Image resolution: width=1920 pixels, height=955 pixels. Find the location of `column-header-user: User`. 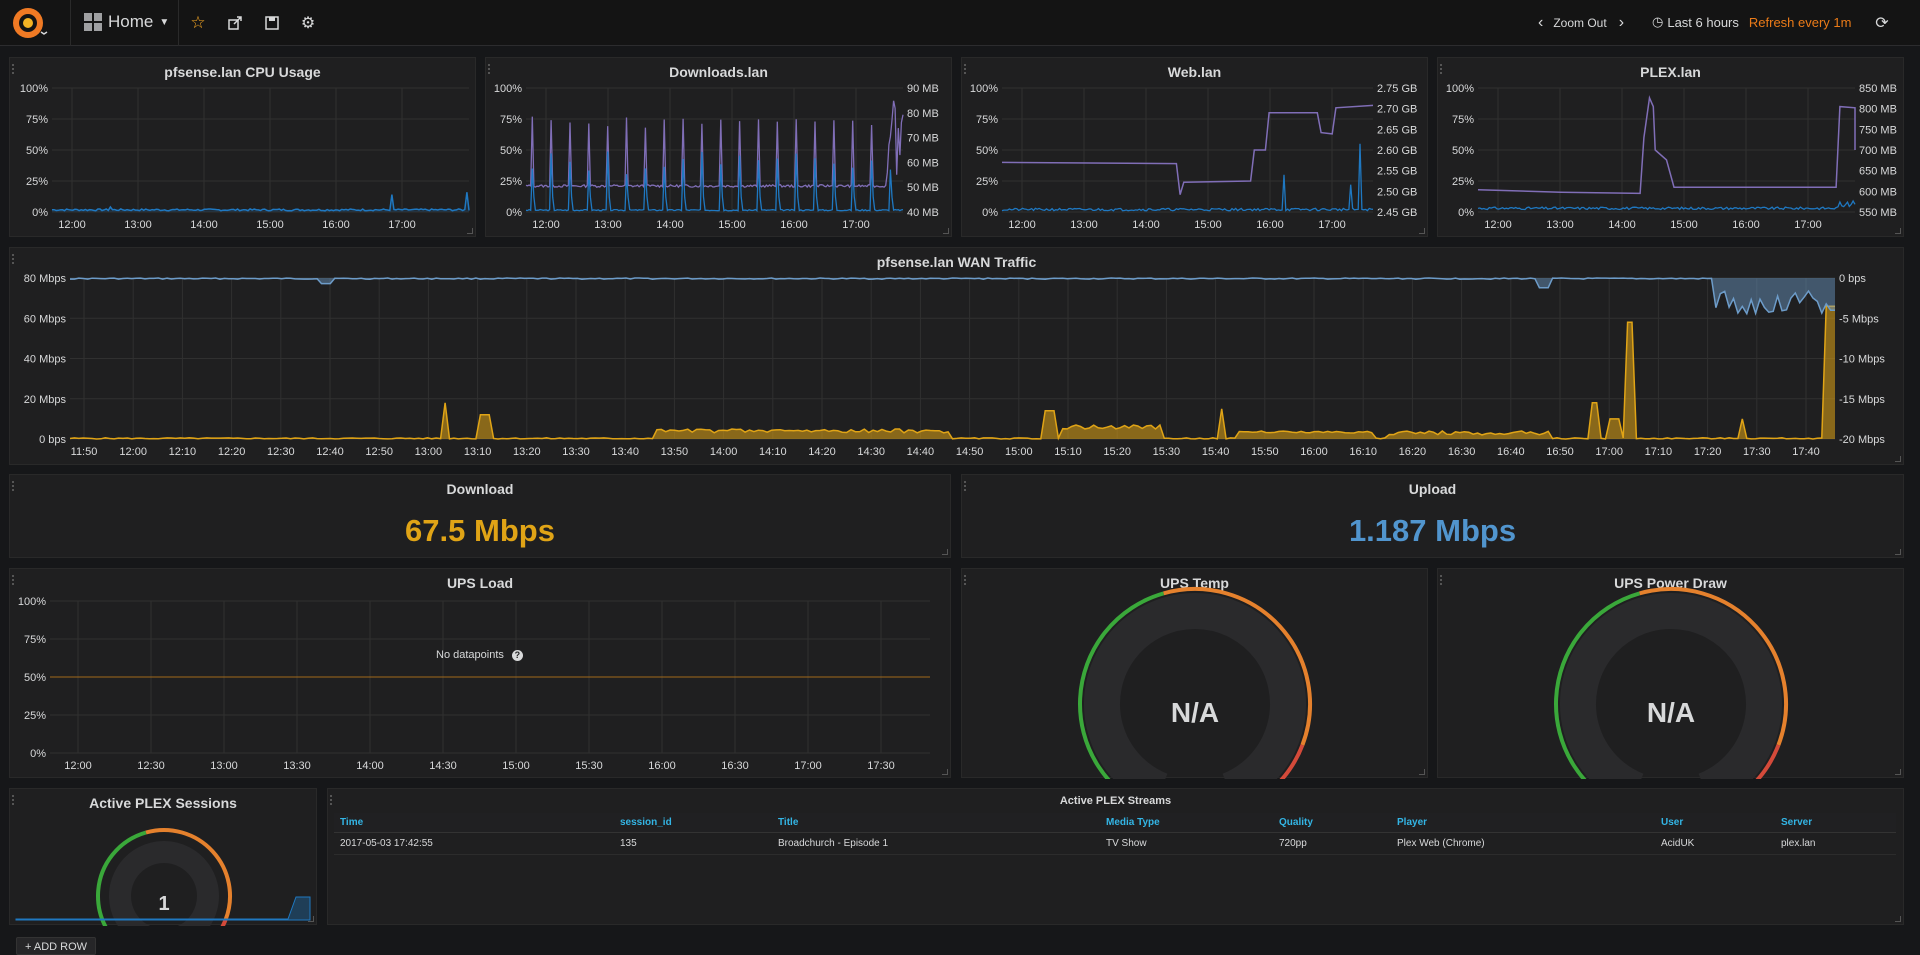

column-header-user: User is located at coordinates (1715, 823).